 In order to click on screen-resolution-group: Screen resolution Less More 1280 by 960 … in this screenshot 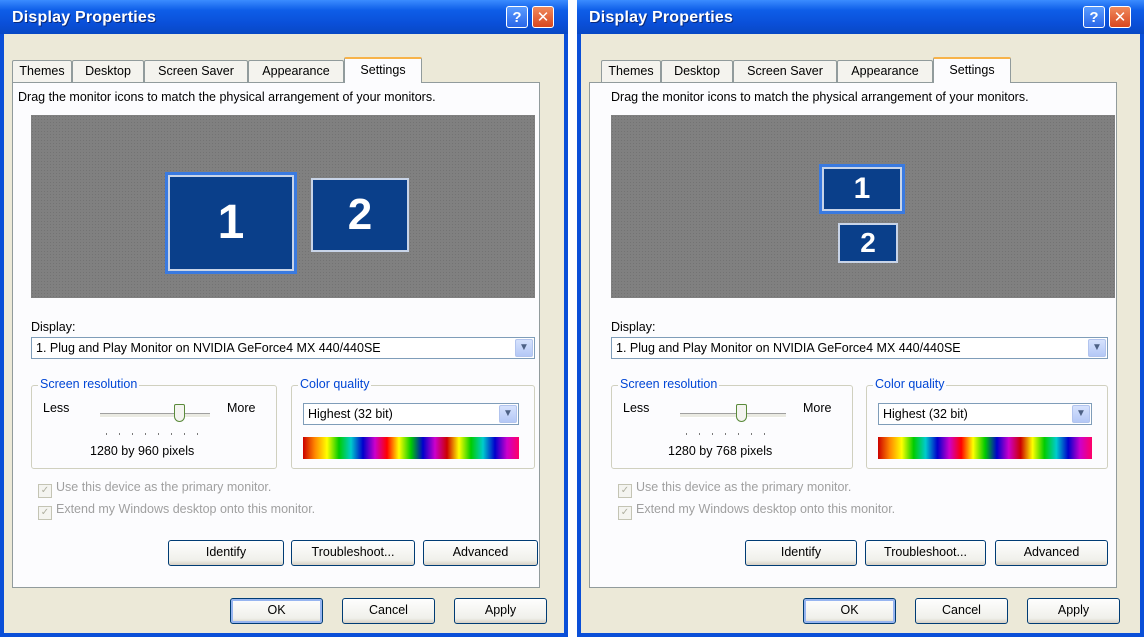, I will do `click(154, 423)`.